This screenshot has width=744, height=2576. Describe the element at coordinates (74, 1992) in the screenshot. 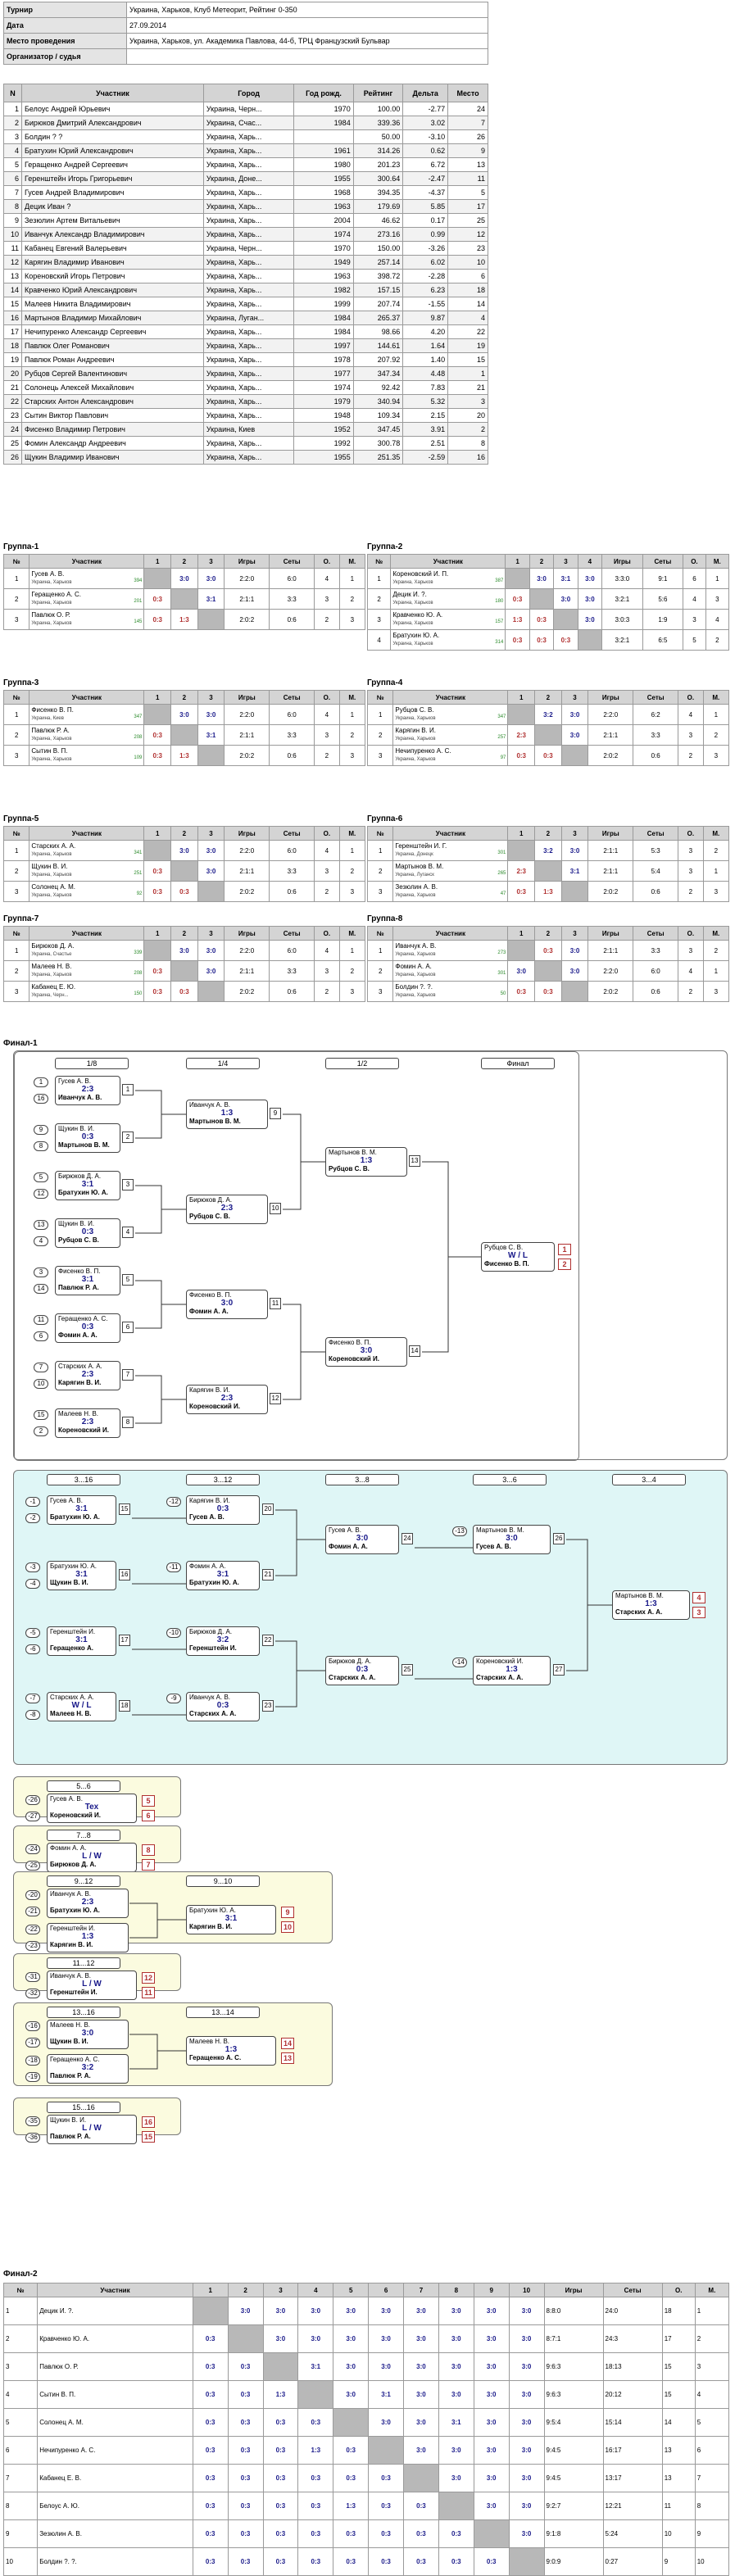

I see `match-player-b: Геренштейн И.` at that location.